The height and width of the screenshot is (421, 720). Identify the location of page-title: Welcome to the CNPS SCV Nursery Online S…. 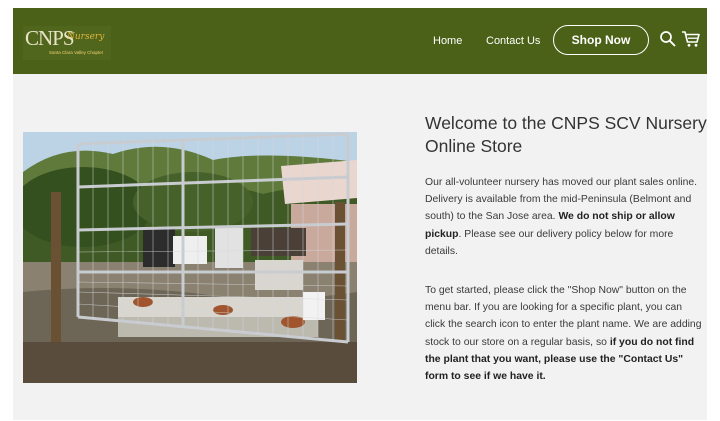
(566, 134).